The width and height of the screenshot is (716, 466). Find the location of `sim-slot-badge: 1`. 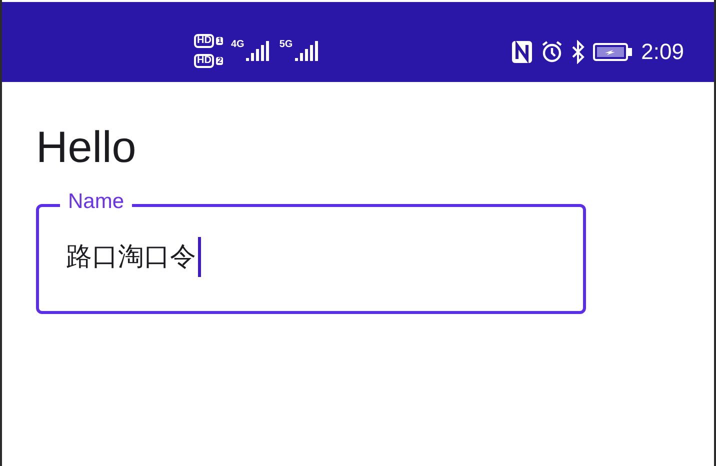

sim-slot-badge: 1 is located at coordinates (219, 41).